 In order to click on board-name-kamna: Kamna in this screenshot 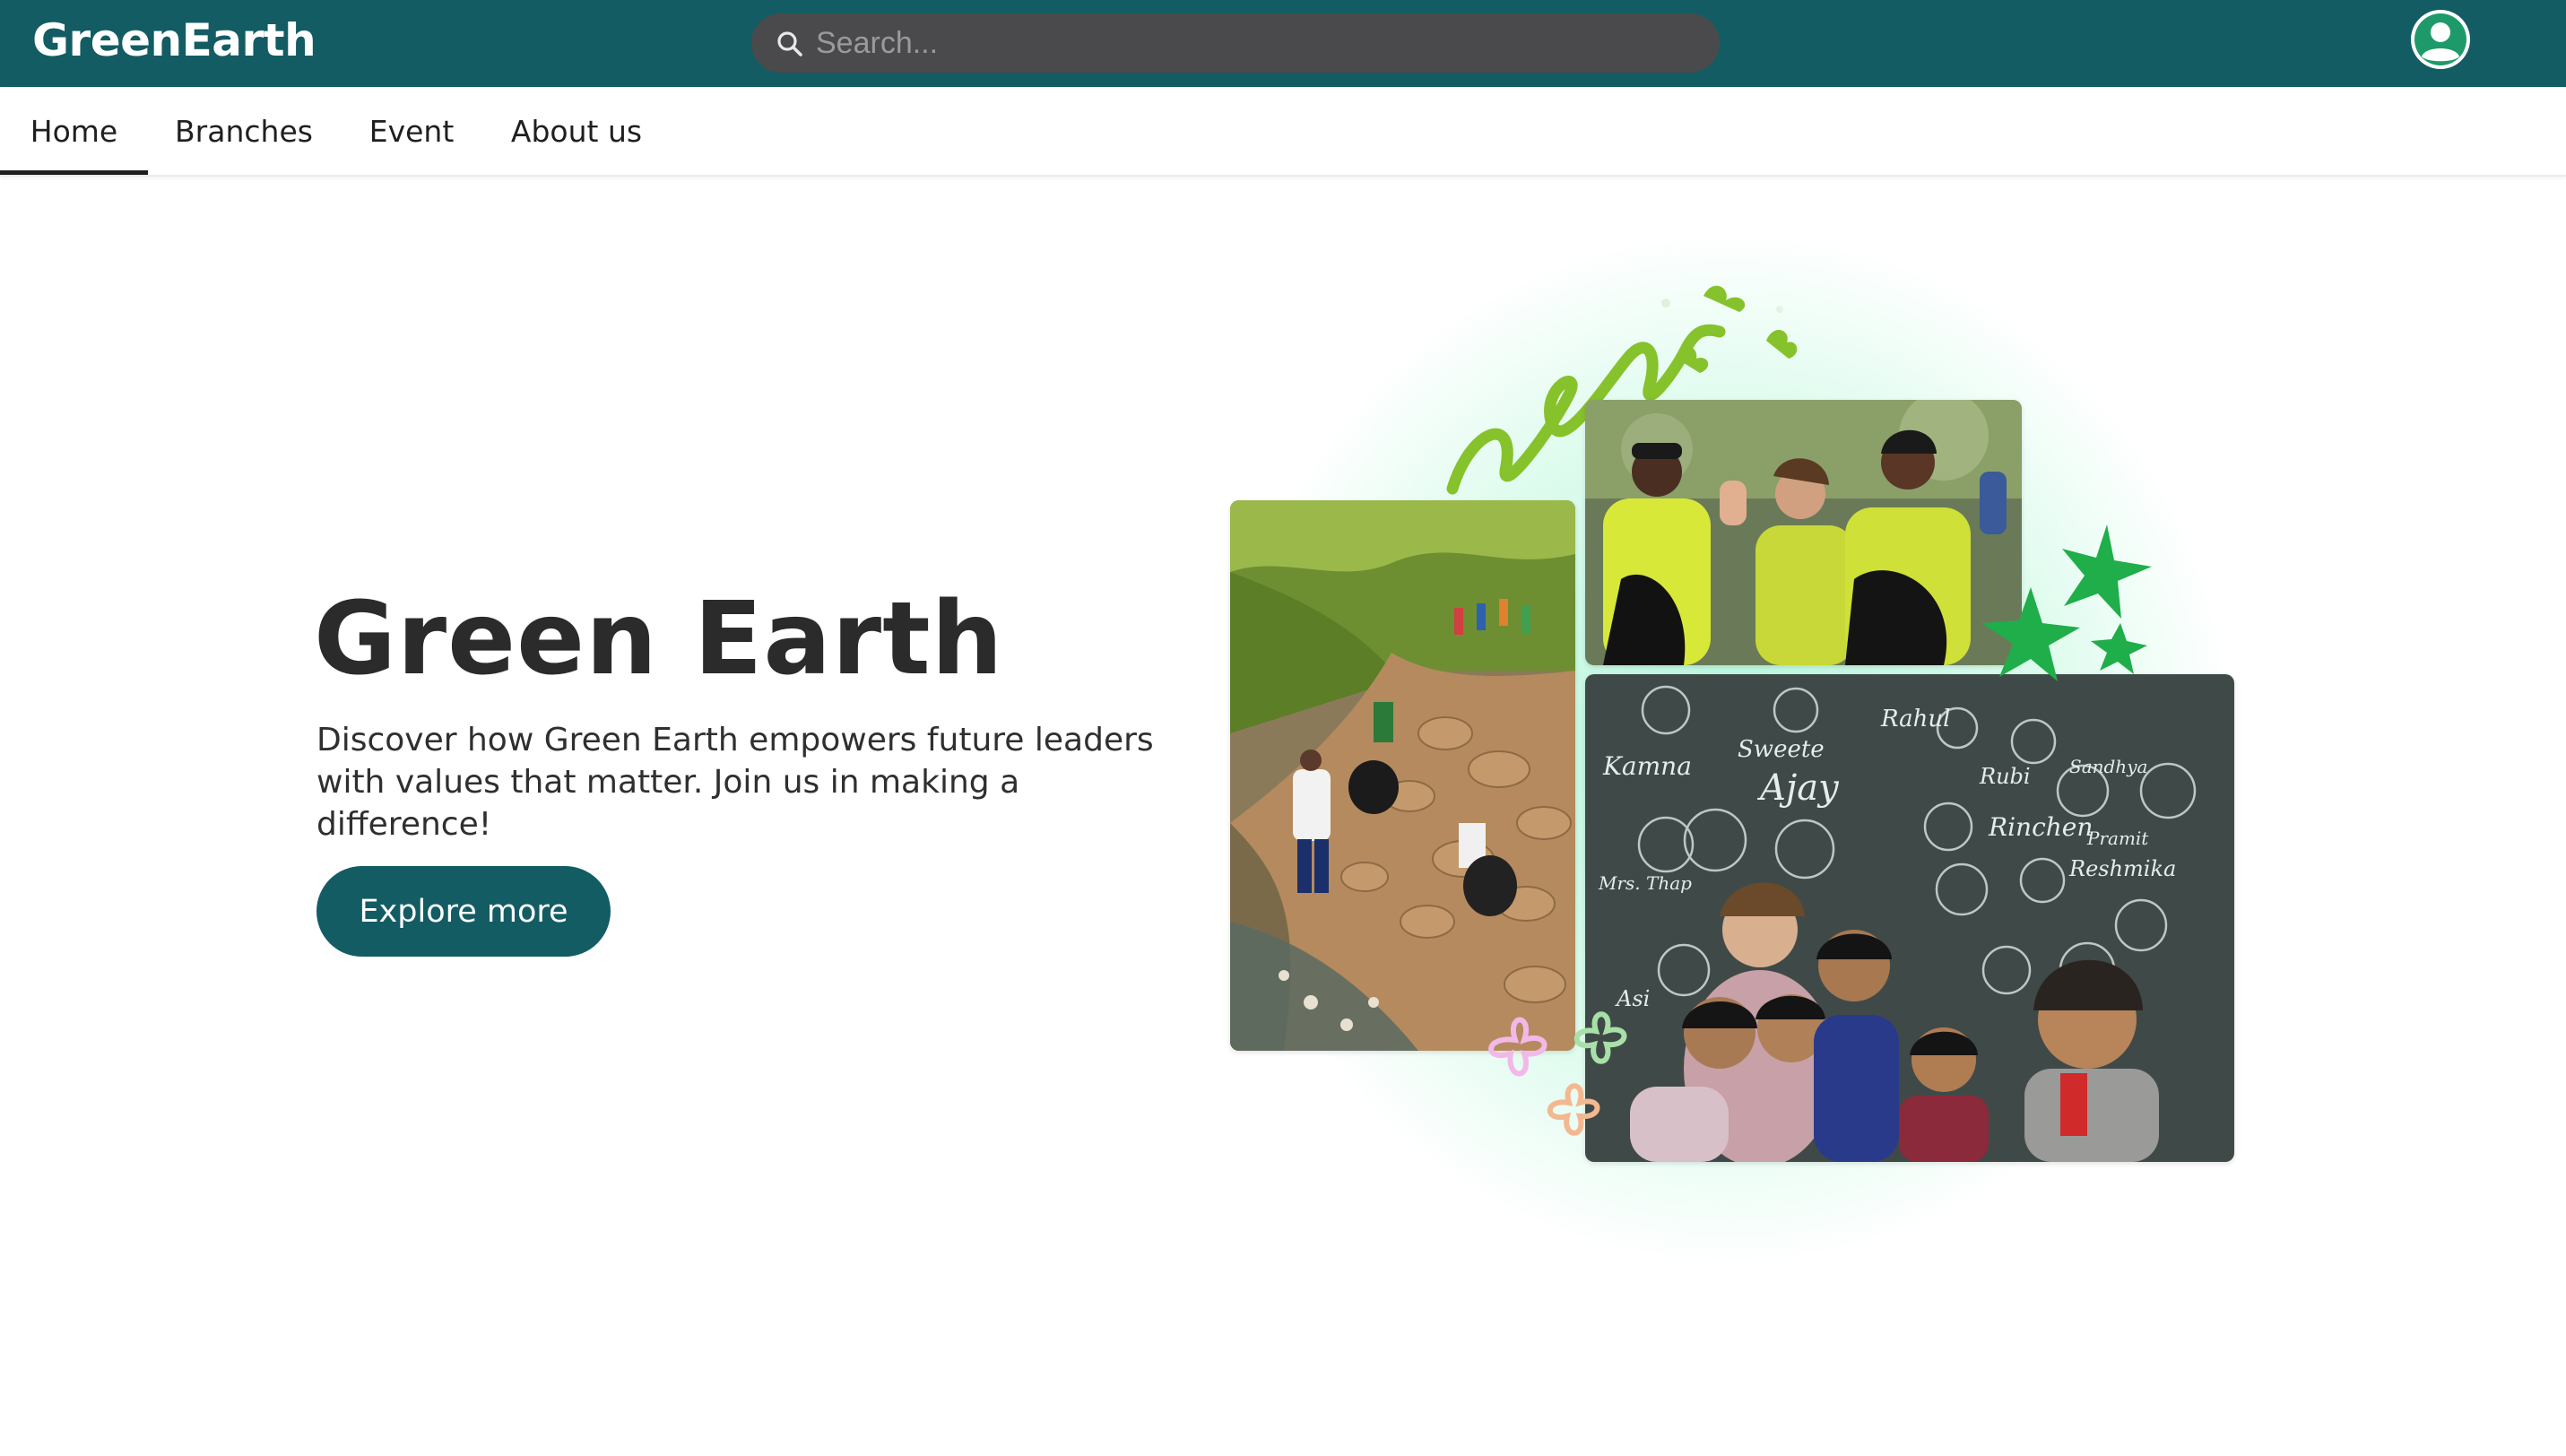, I will do `click(1647, 766)`.